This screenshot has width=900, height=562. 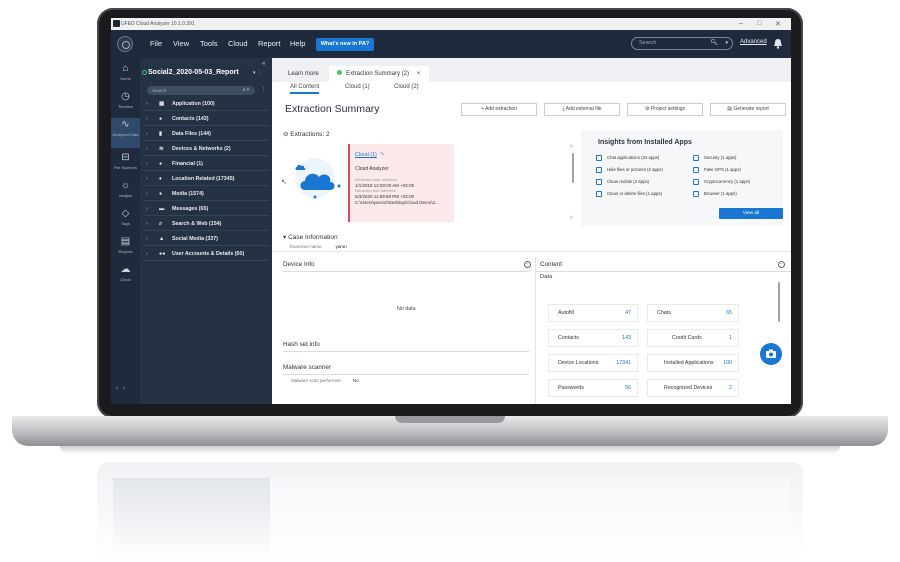 I want to click on insight-security: Security (1 apps), so click(x=714, y=158).